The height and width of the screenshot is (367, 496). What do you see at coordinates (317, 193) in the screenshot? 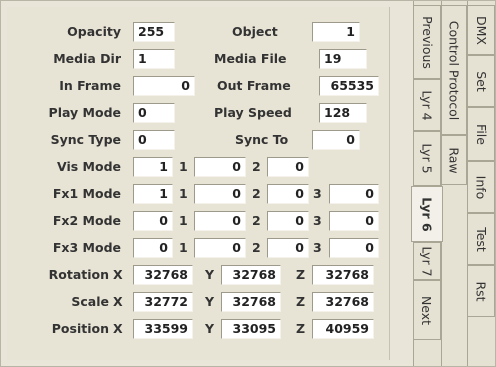
I see `fx1-slot-3-label: 3` at bounding box center [317, 193].